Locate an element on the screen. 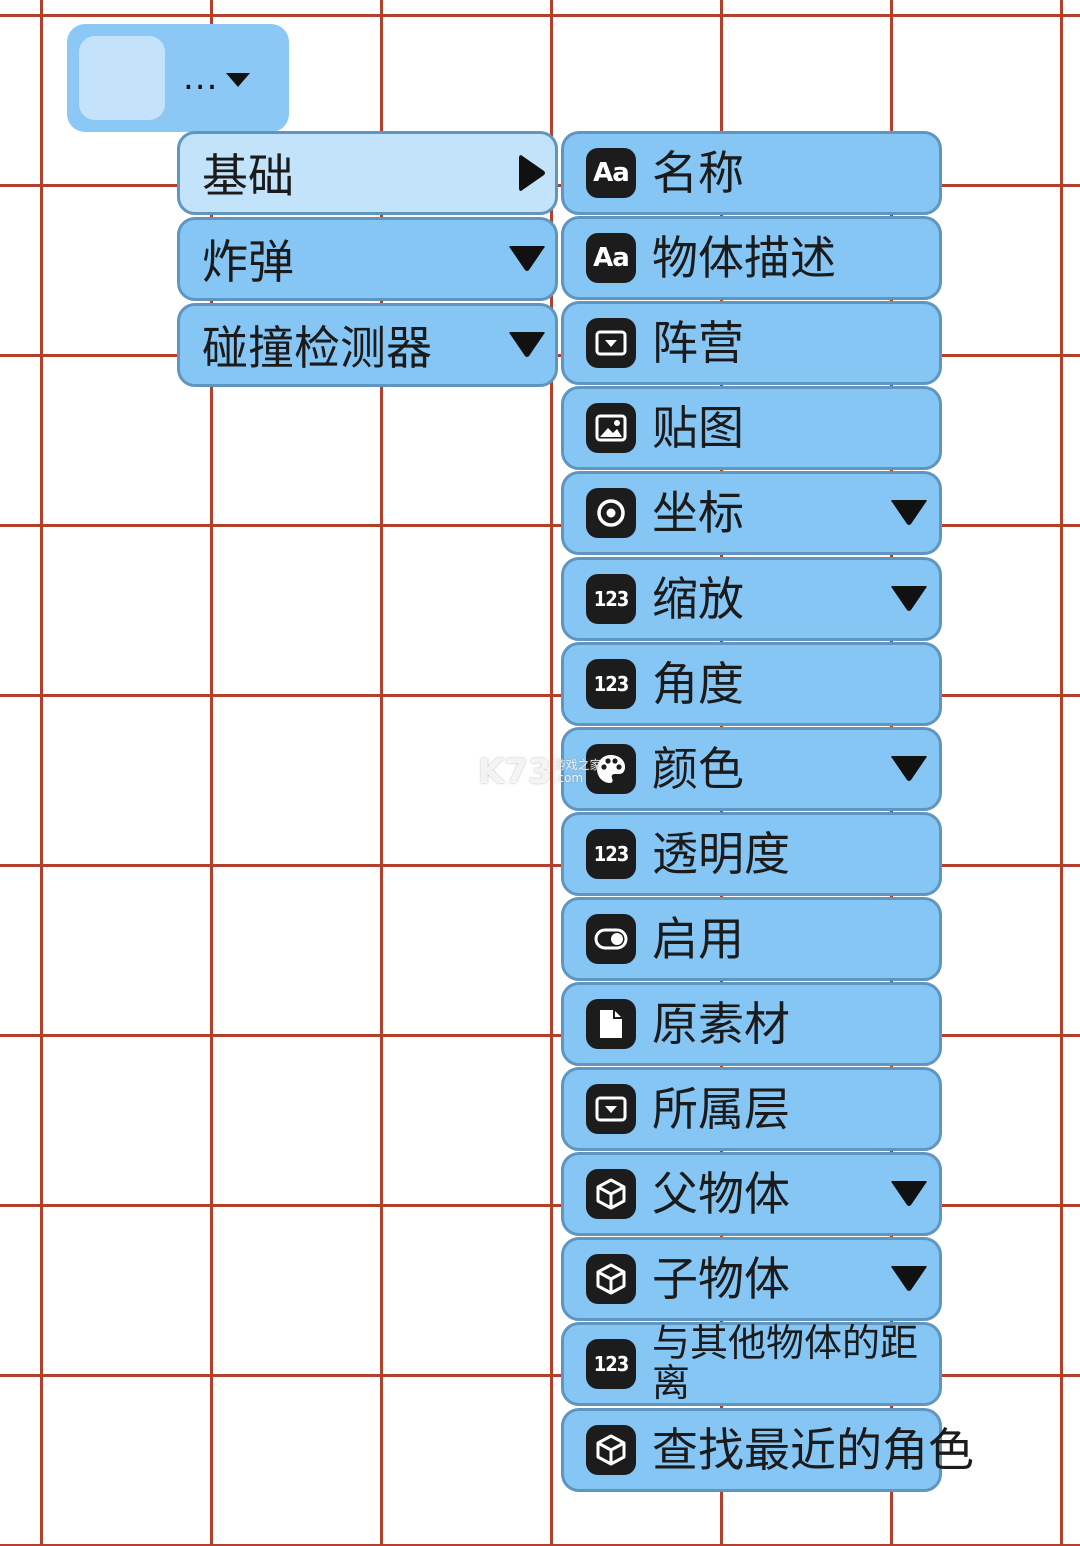 This screenshot has width=1080, height=1546. property-item: Aa 物体描述 is located at coordinates (751, 258).